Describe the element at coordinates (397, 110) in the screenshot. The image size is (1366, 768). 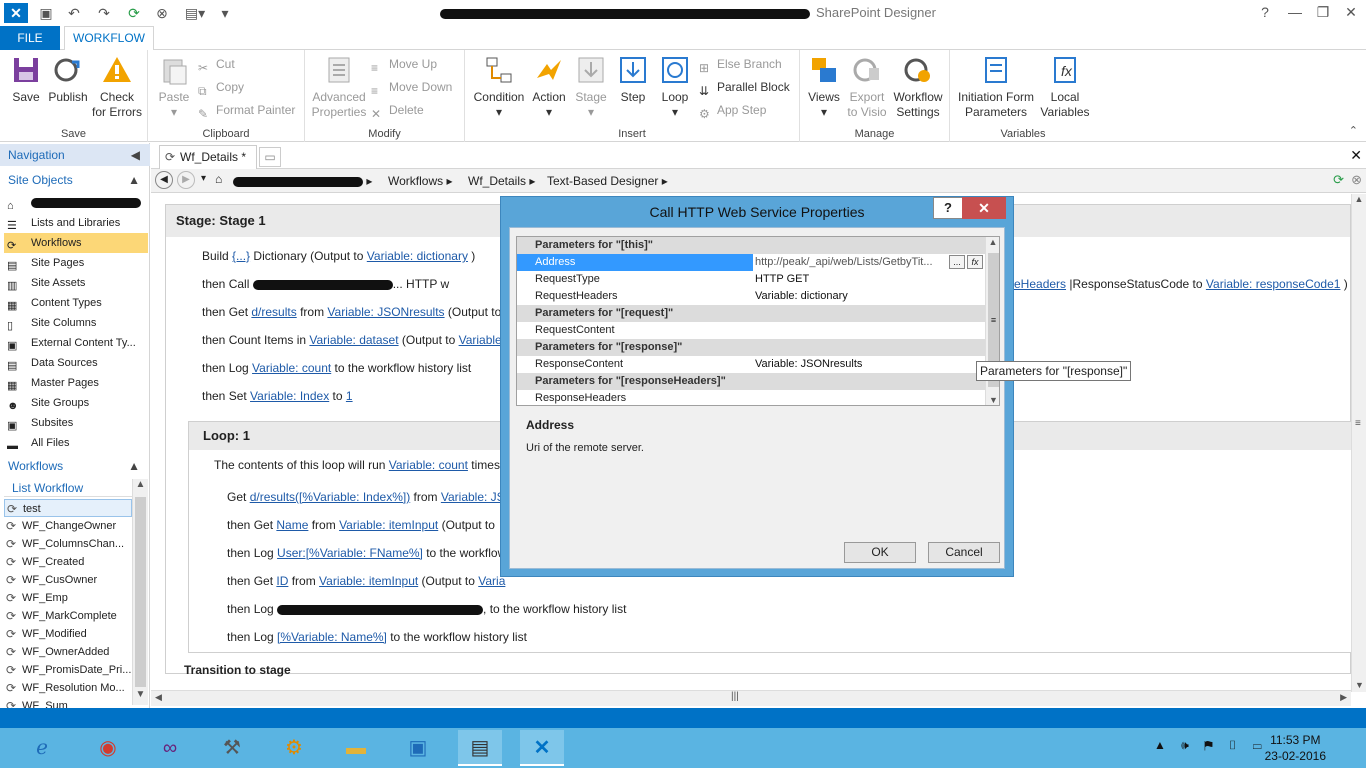
I see `delete-button: ✕ Delete` at that location.